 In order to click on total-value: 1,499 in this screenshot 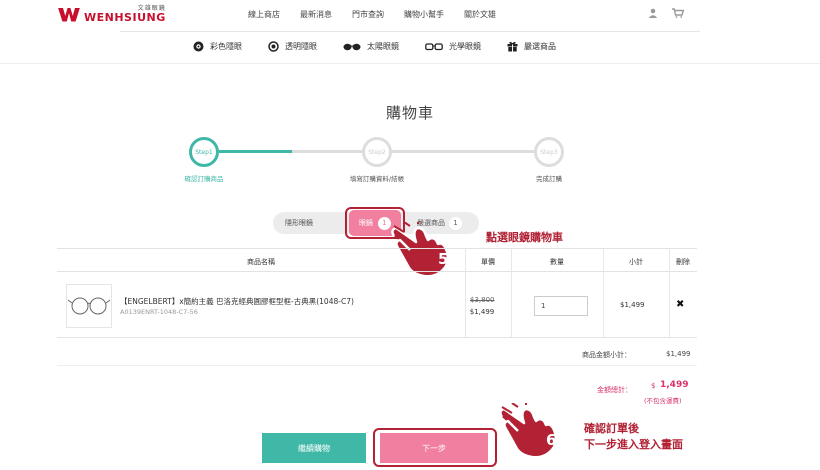, I will do `click(674, 385)`.